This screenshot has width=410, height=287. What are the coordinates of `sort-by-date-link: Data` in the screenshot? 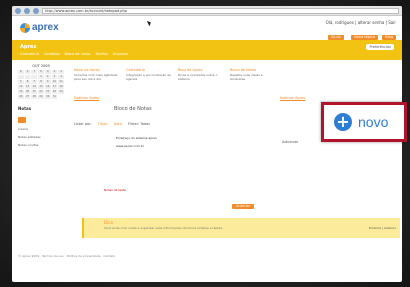 It's located at (118, 124).